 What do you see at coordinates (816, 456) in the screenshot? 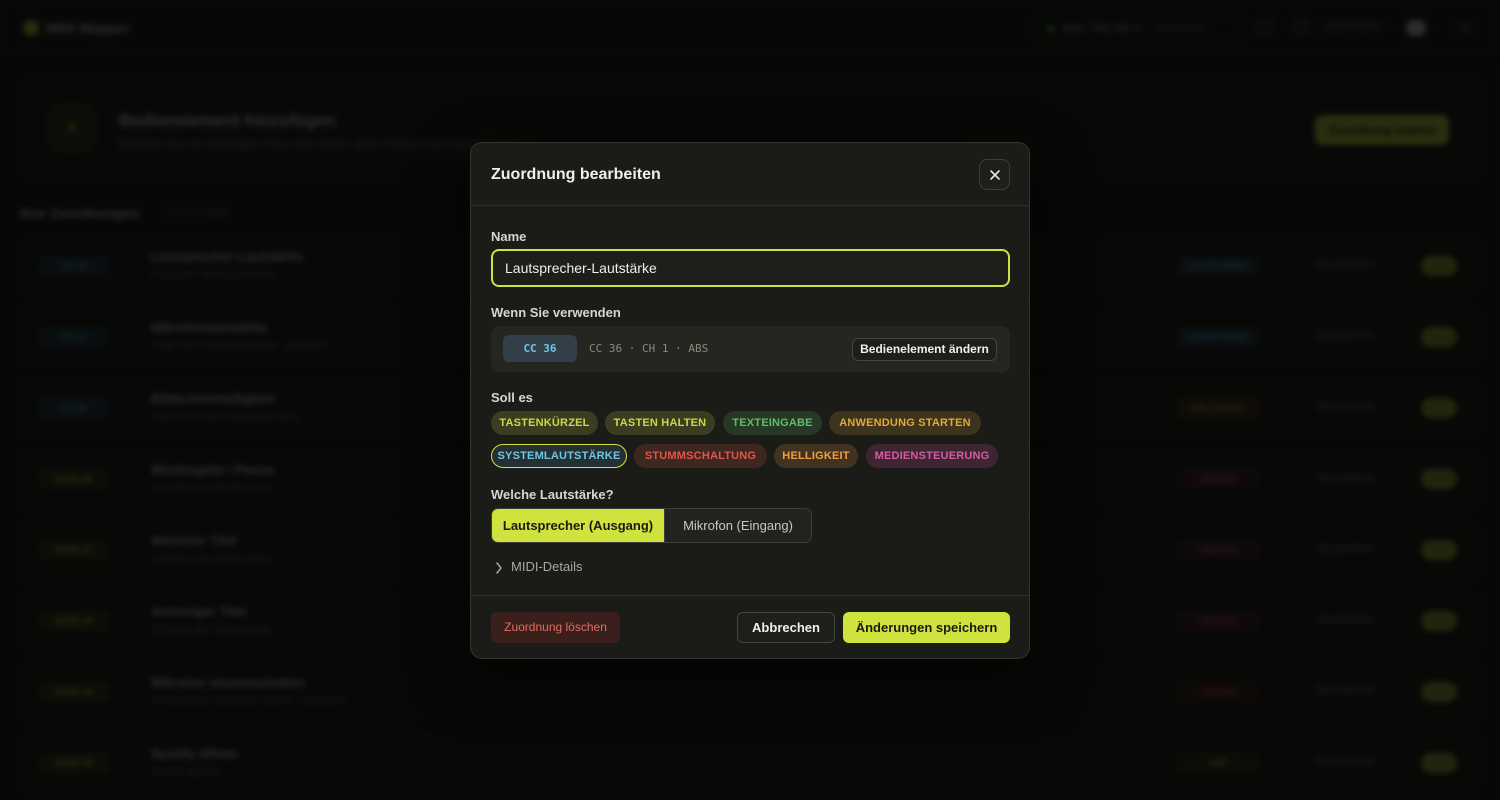
I see `action-chip-helligkeit: HELLIGKEIT` at bounding box center [816, 456].